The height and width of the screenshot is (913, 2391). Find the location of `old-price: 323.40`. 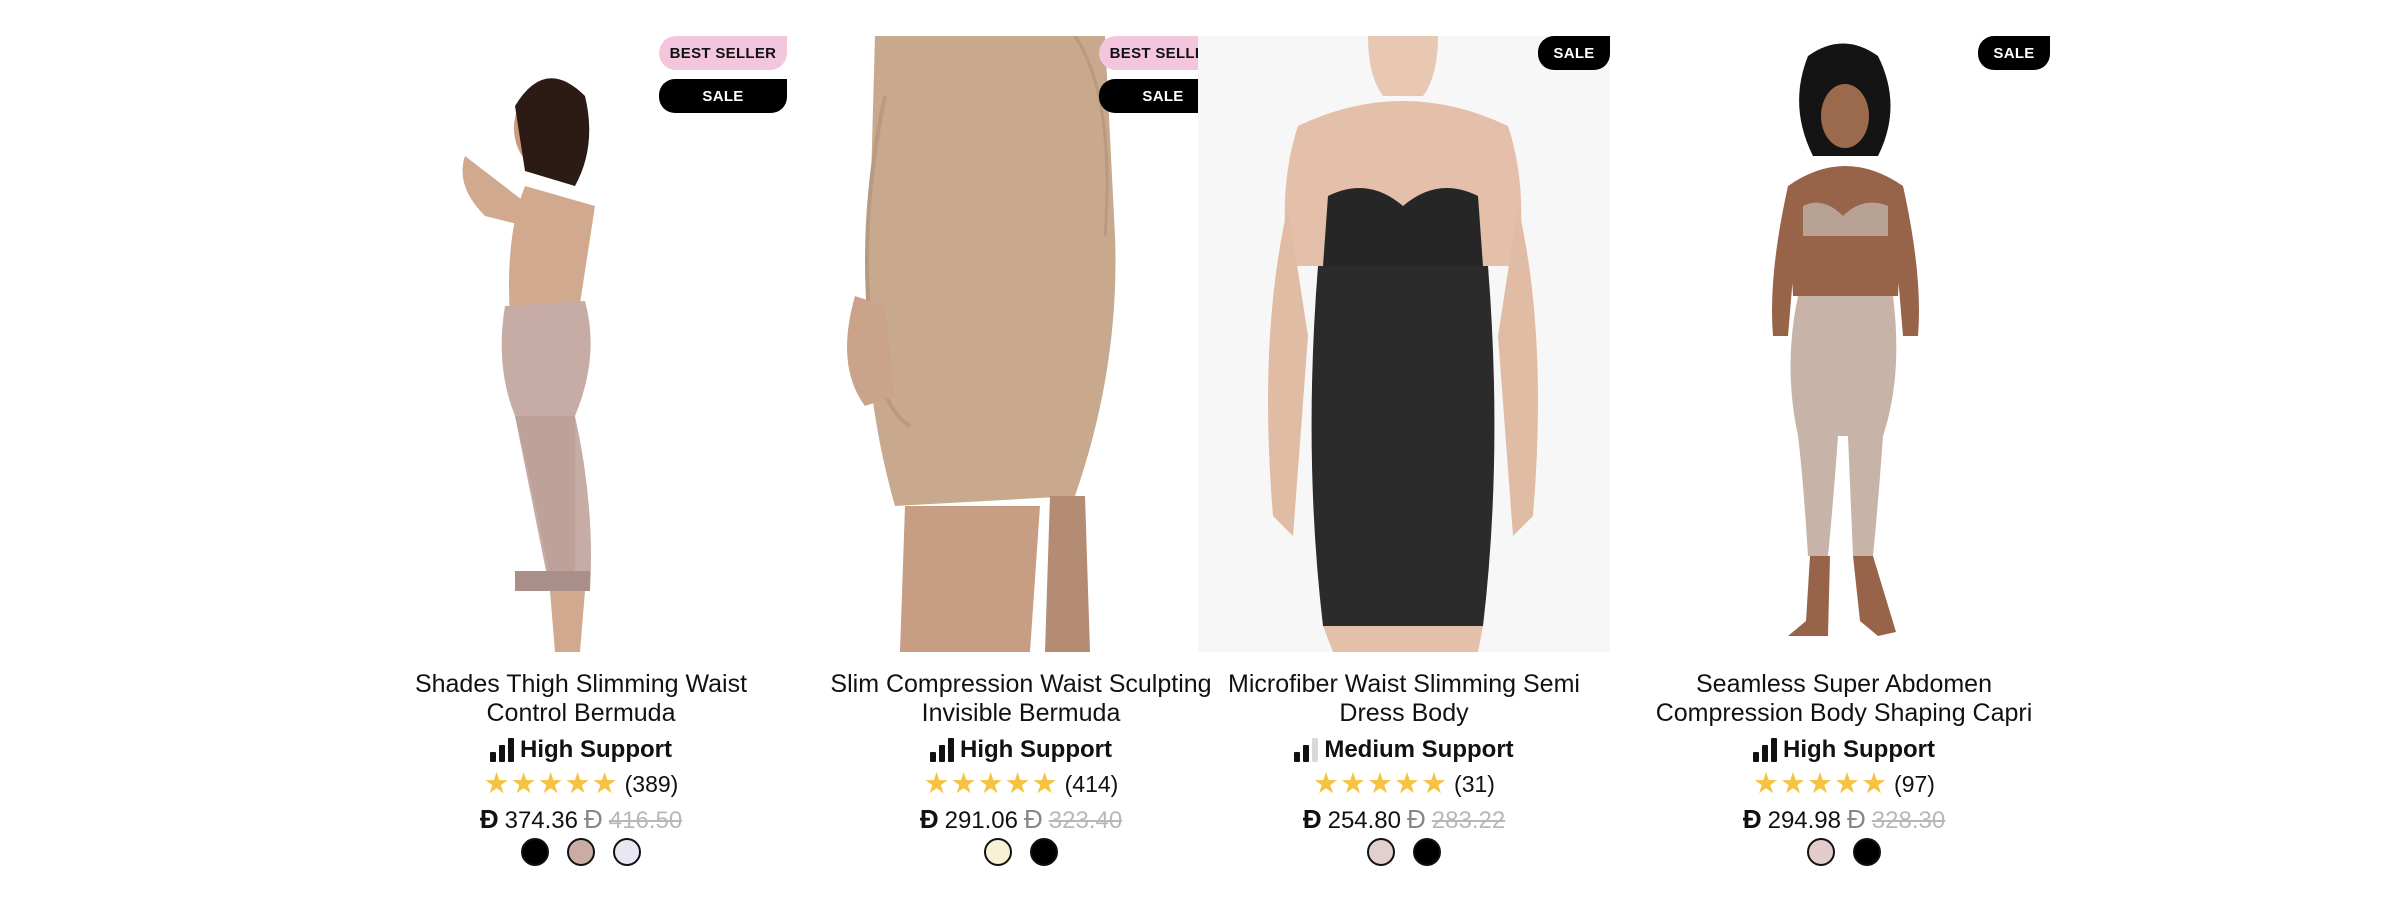

old-price: 323.40 is located at coordinates (1085, 820).